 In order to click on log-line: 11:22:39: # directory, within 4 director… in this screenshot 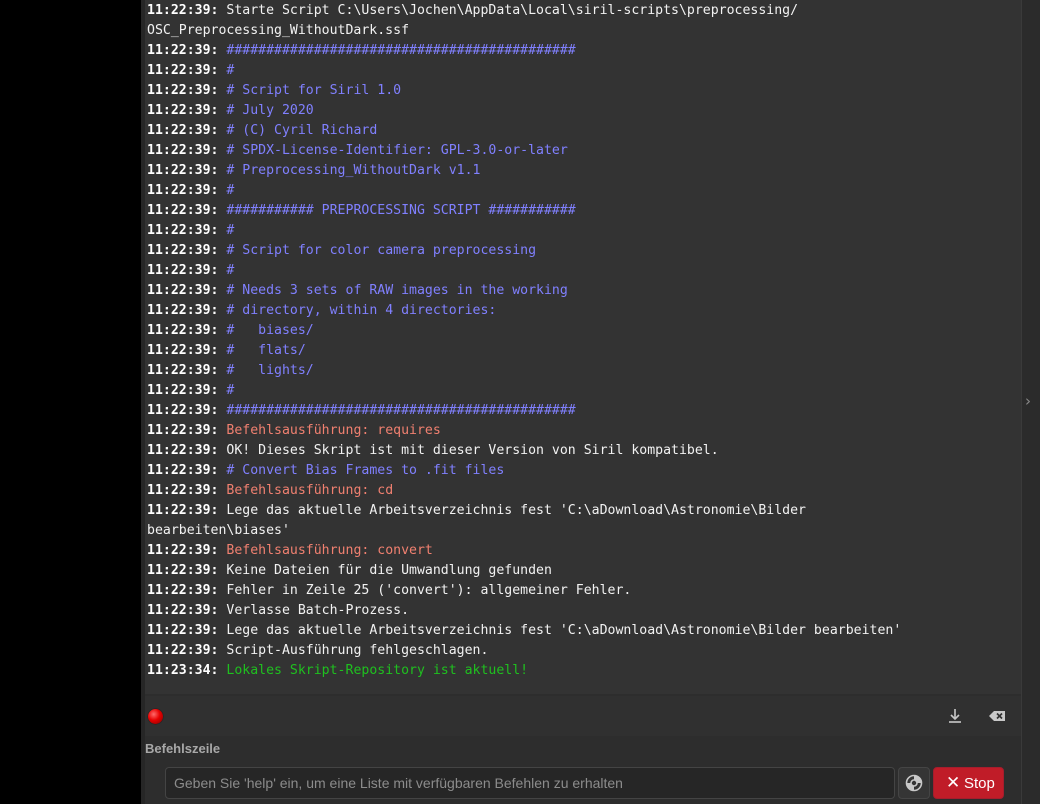, I will do `click(584, 311)`.